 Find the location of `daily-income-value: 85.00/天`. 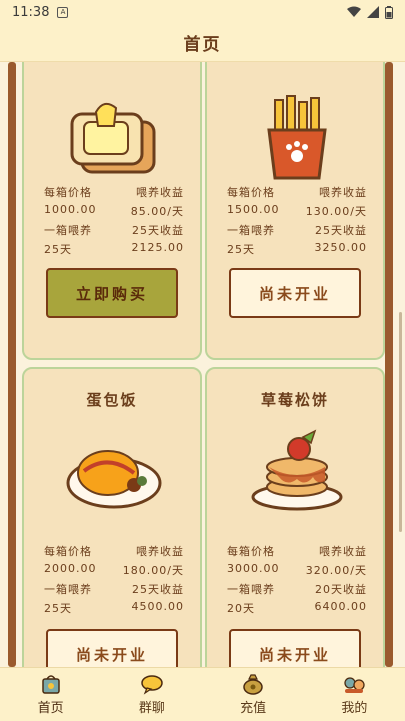

daily-income-value: 85.00/天 is located at coordinates (157, 211).